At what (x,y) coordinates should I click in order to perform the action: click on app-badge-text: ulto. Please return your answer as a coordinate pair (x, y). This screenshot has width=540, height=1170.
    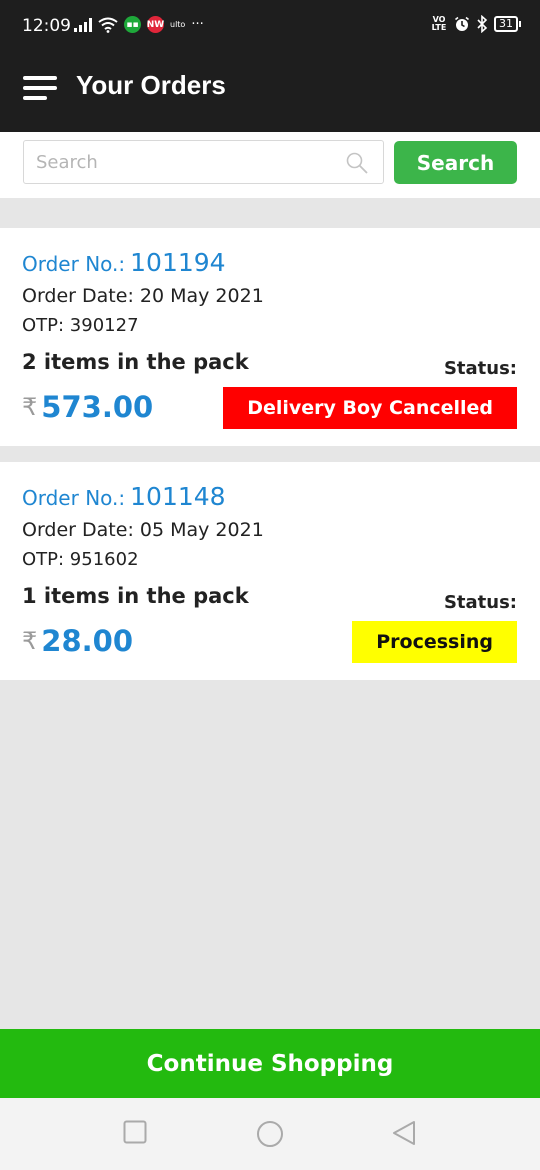
    Looking at the image, I should click on (178, 24).